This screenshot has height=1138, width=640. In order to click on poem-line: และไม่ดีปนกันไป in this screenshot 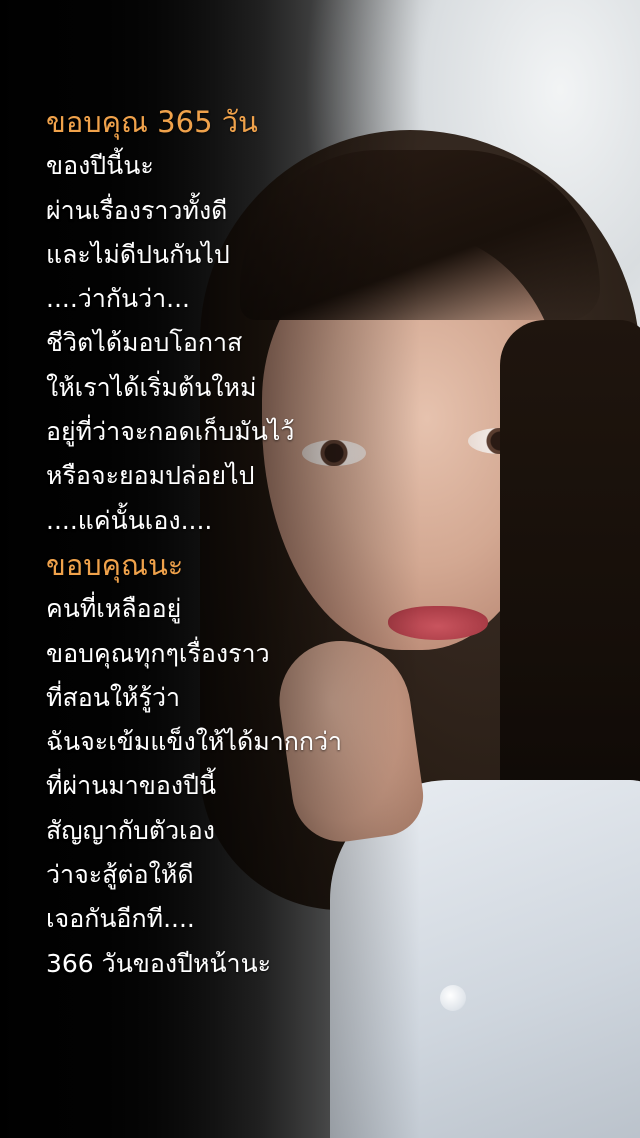, I will do `click(138, 254)`.